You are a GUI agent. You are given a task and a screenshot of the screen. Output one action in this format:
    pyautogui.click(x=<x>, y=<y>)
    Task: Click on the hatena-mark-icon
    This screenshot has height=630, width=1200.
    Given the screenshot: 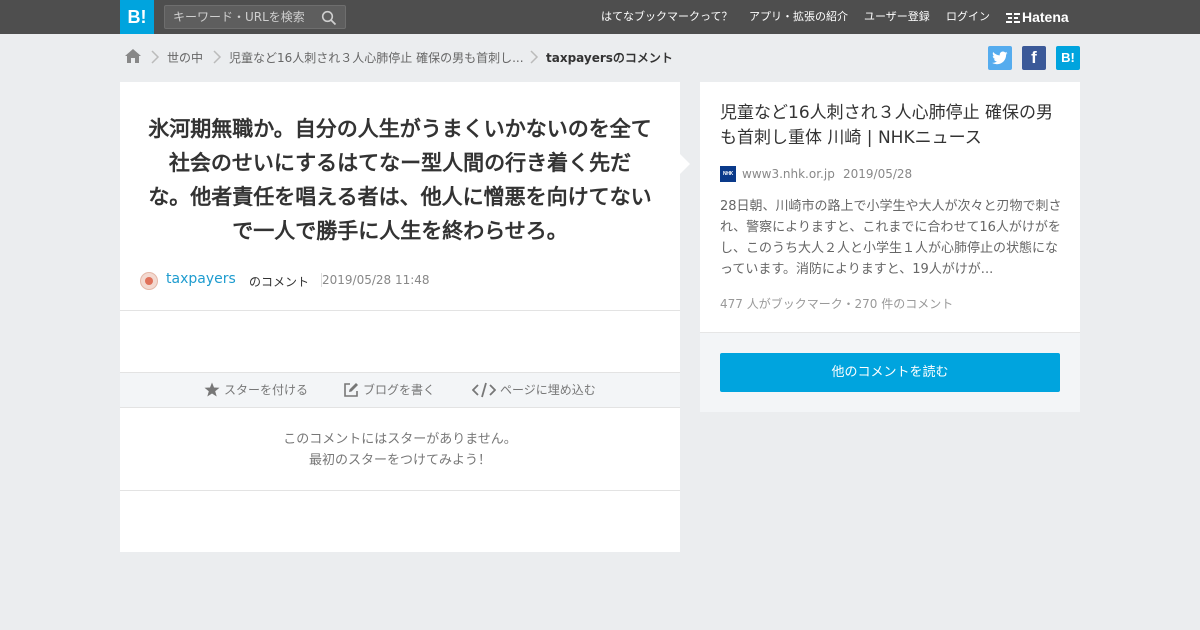 What is the action you would take?
    pyautogui.click(x=1013, y=18)
    